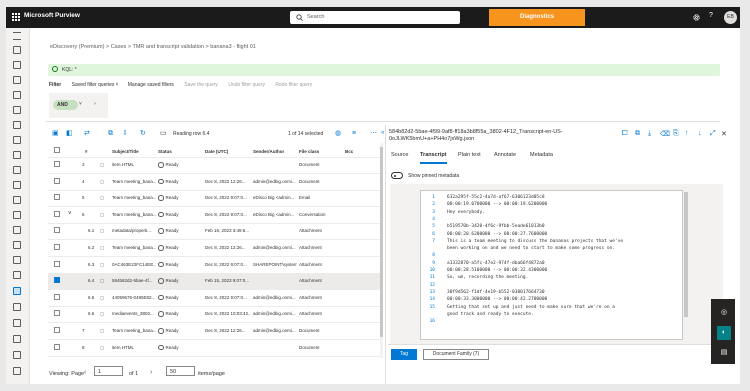 The width and height of the screenshot is (750, 391). What do you see at coordinates (17, 125) in the screenshot?
I see `chart-icon` at bounding box center [17, 125].